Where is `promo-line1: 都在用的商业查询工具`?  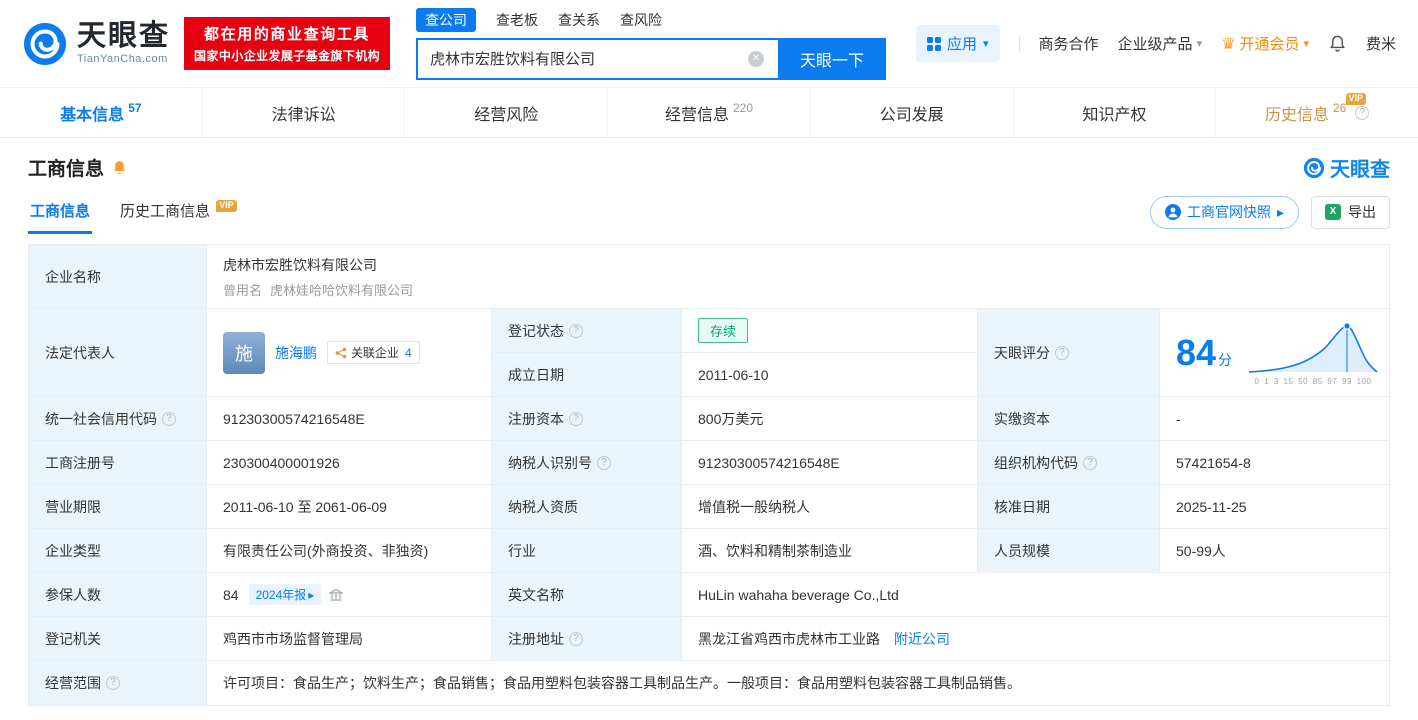 promo-line1: 都在用的商业查询工具 is located at coordinates (287, 34).